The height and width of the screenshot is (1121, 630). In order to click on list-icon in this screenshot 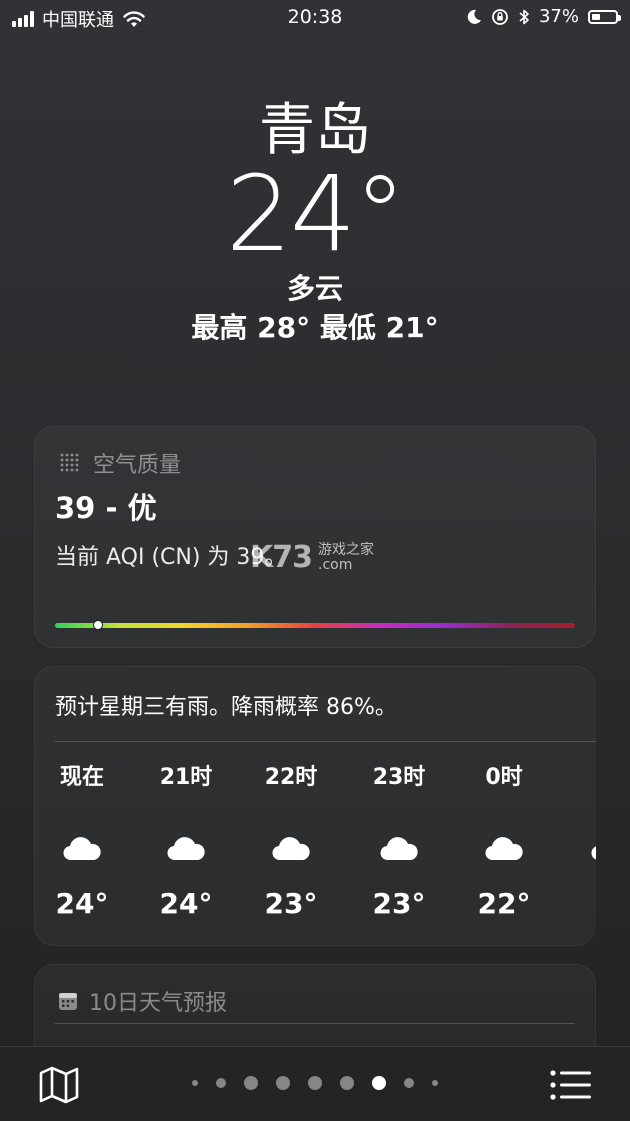, I will do `click(570, 1085)`.